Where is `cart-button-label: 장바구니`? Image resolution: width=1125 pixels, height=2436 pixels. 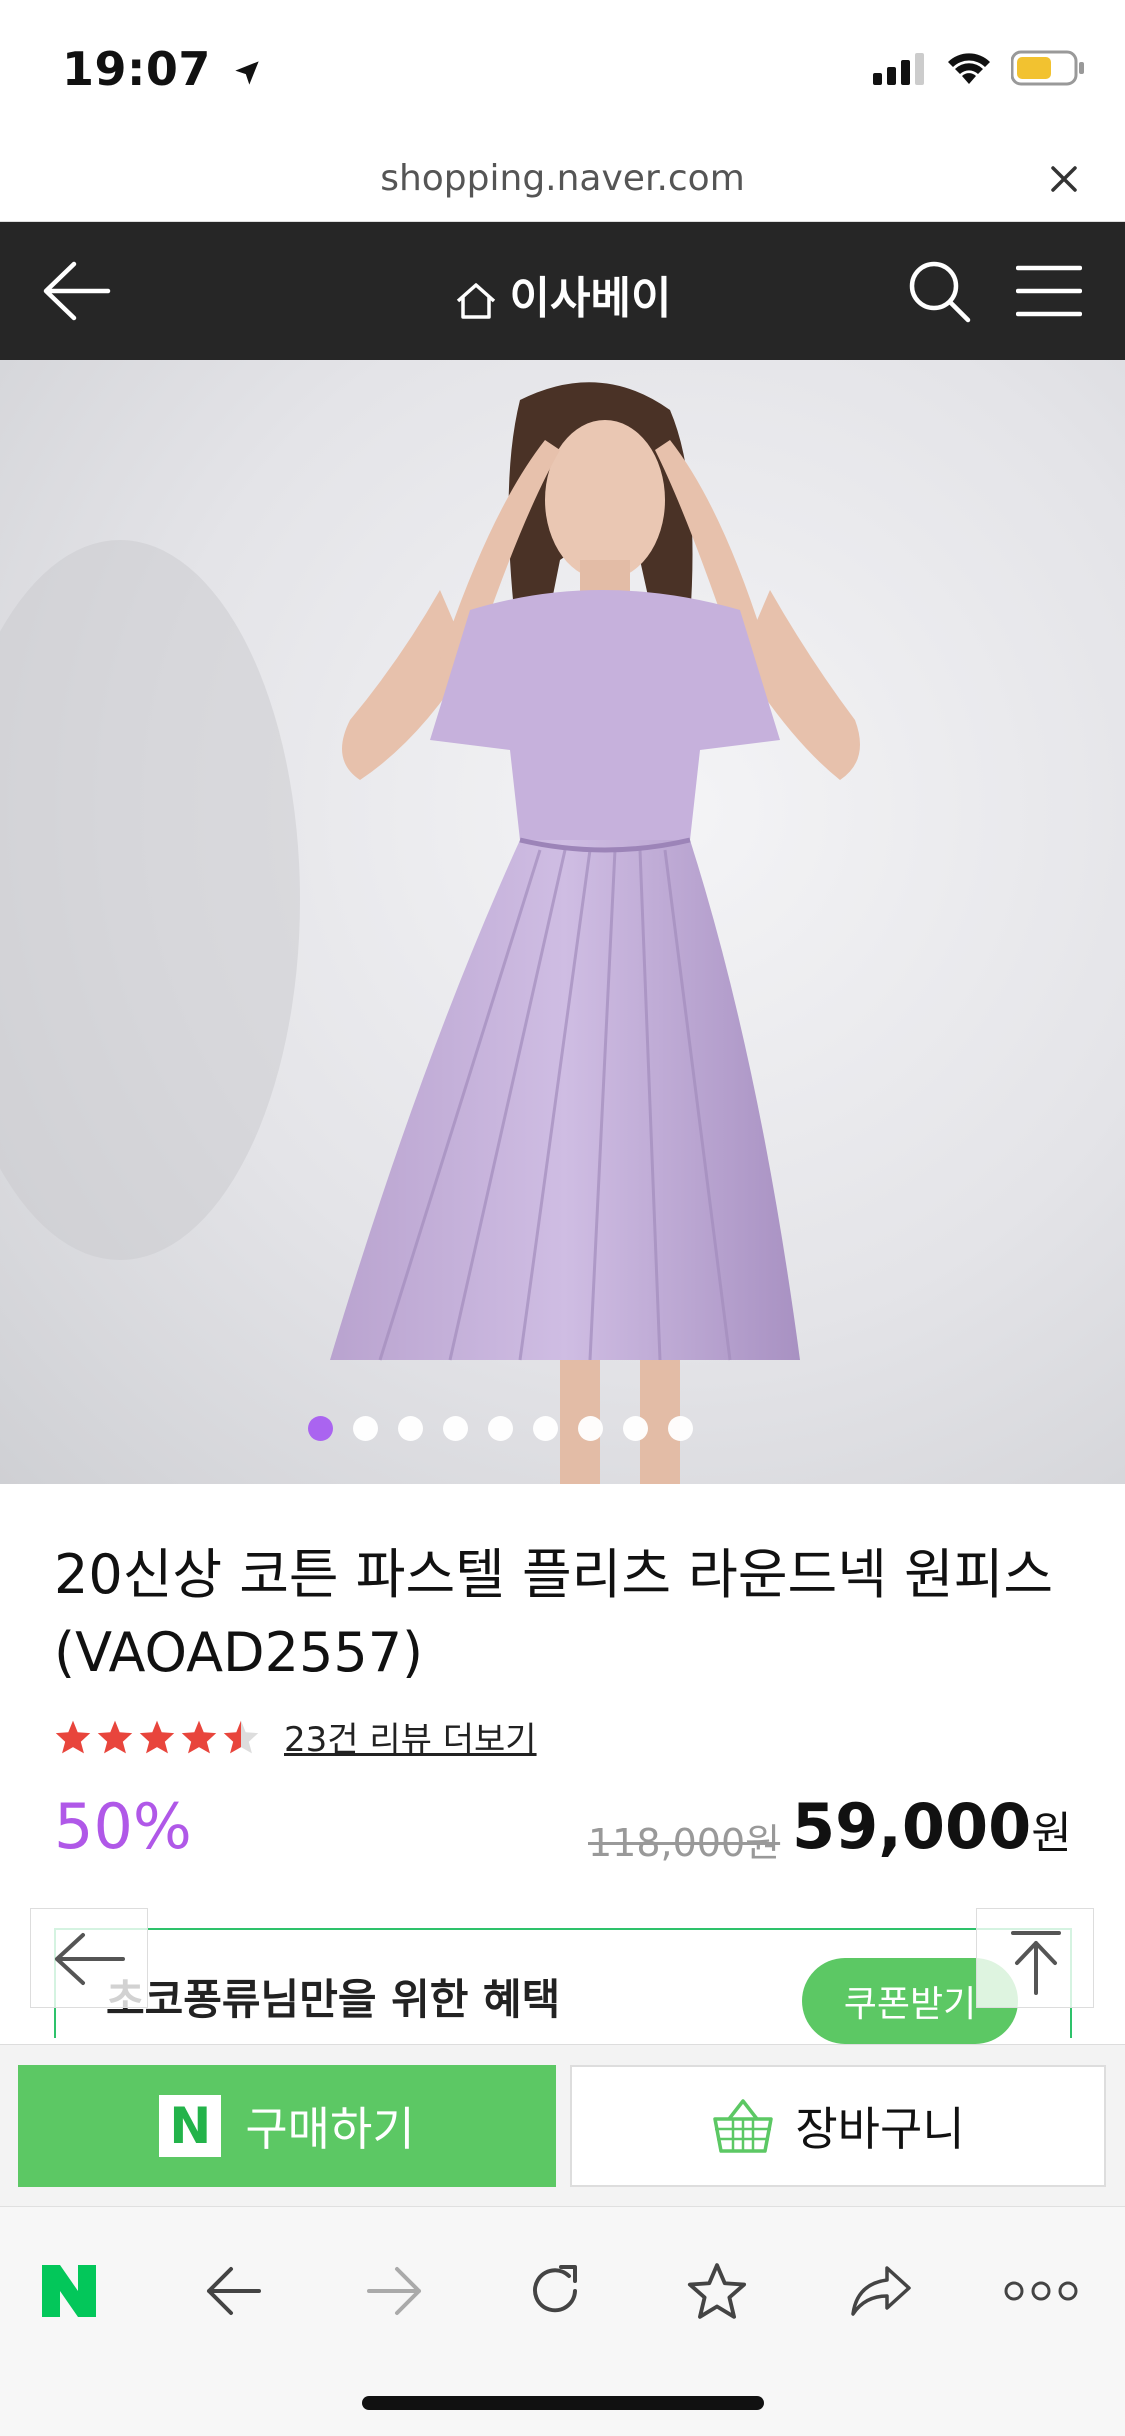
cart-button-label: 장바구니 is located at coordinates (880, 2129).